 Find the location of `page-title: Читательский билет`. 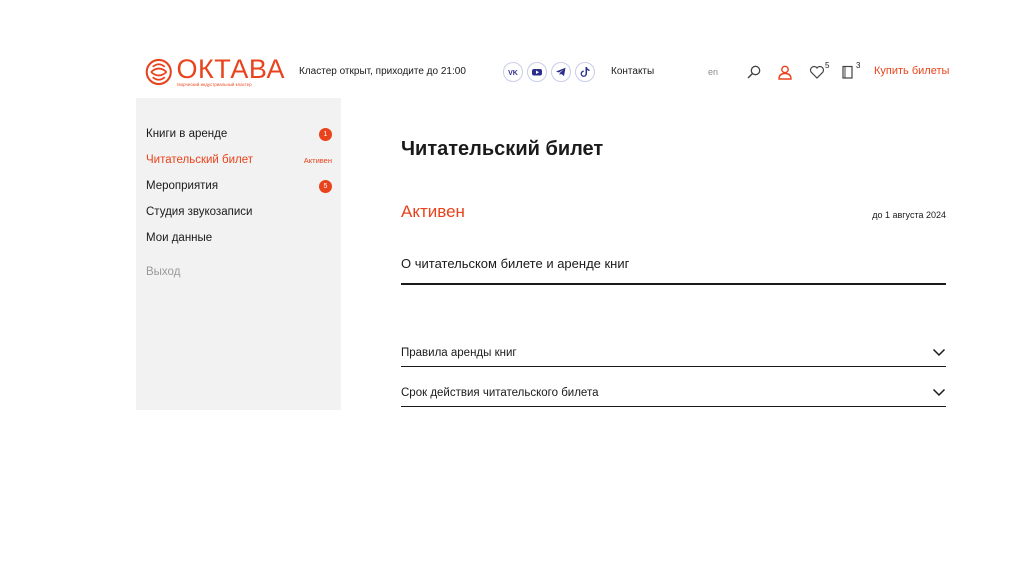

page-title: Читательский билет is located at coordinates (502, 149).